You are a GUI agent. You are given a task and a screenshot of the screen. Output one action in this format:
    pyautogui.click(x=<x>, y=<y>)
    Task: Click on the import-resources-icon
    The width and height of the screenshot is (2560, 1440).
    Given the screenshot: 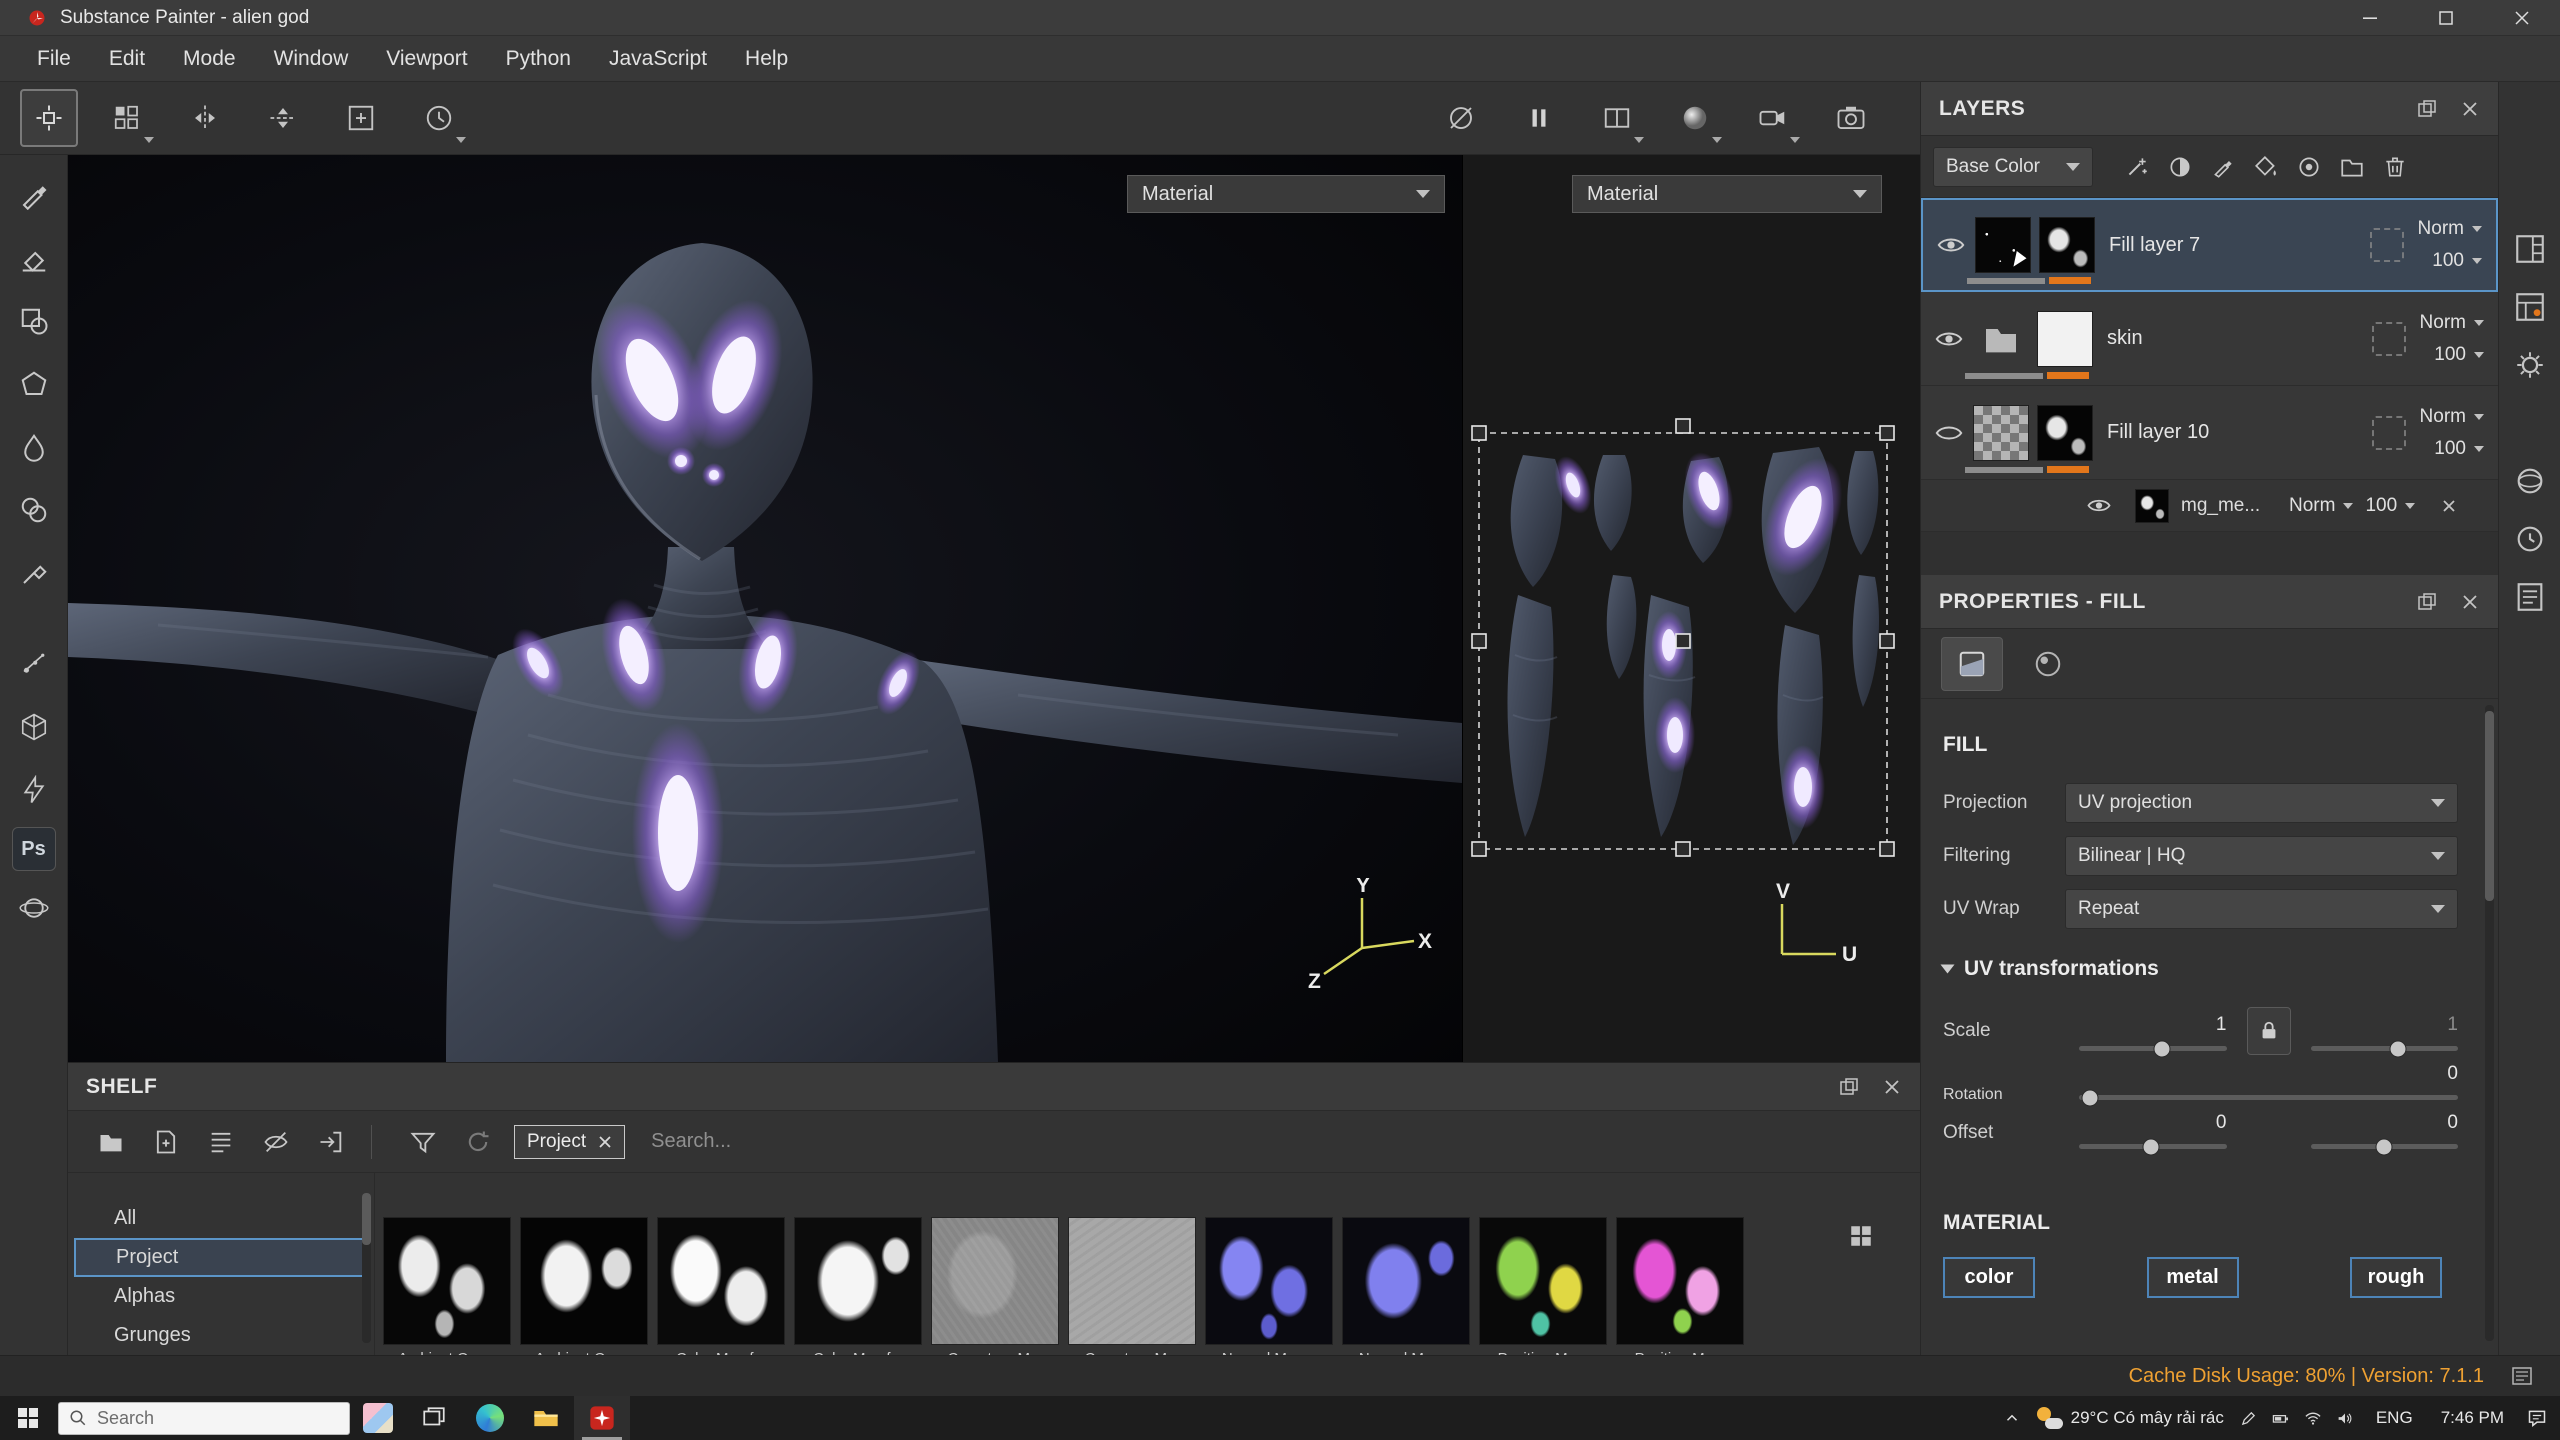 What is the action you would take?
    pyautogui.click(x=331, y=1142)
    